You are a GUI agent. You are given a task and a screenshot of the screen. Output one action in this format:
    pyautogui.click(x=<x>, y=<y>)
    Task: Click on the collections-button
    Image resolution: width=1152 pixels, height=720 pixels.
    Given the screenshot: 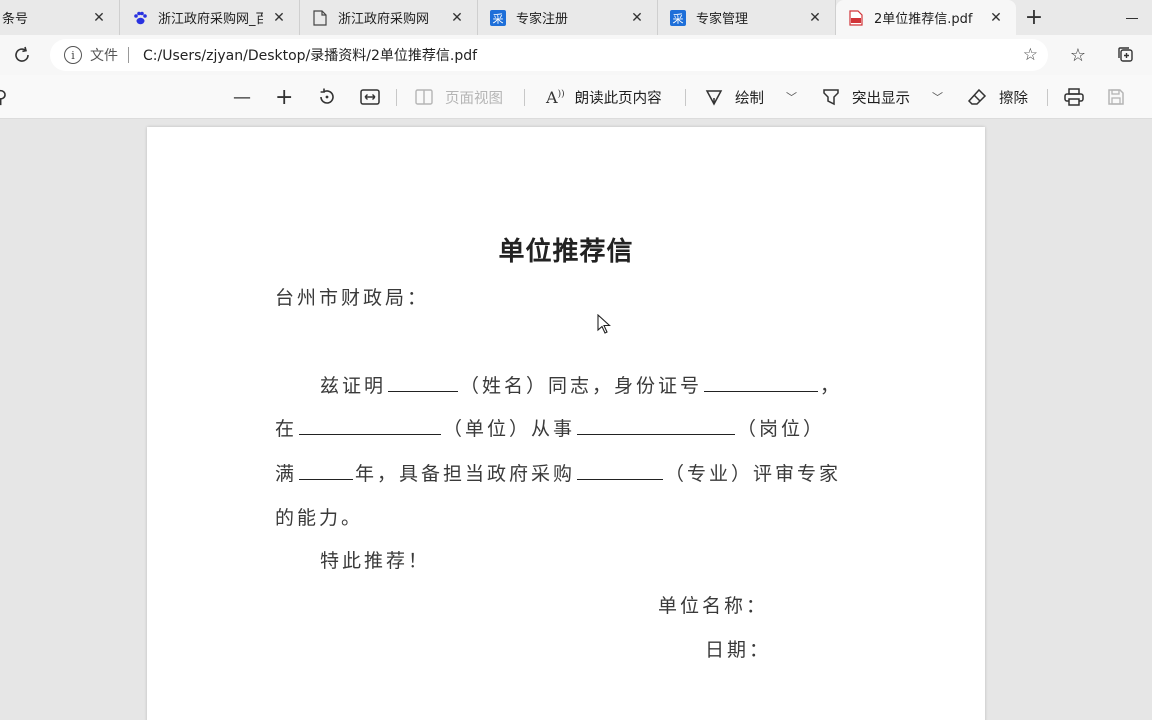 What is the action you would take?
    pyautogui.click(x=1126, y=55)
    